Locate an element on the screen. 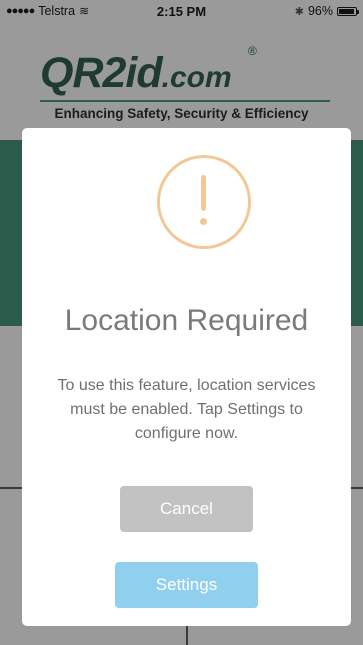  dialog-title: Location Required is located at coordinates (186, 320).